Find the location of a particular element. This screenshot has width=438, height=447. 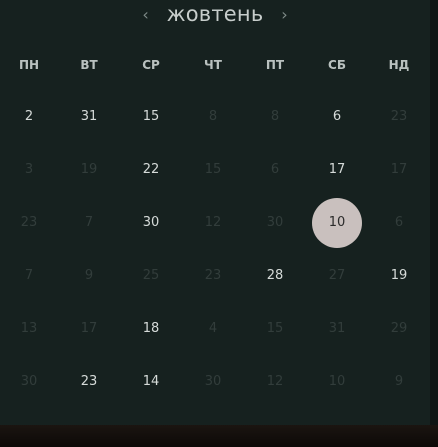

day-number: 3 is located at coordinates (29, 169).